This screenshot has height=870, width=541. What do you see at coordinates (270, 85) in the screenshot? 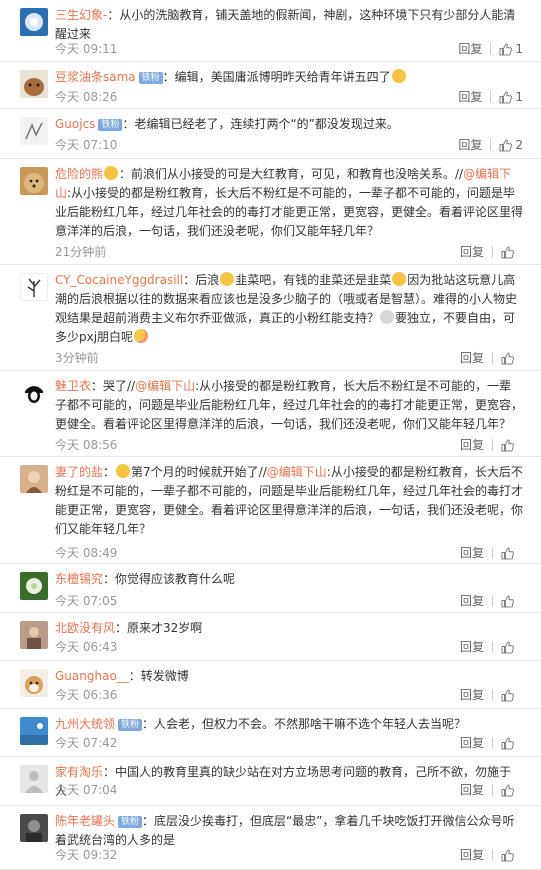
I see `comment-item: 豆浆油条sama 铁粉 ：编辑，美国庸派博明昨天给青年讲五四了 今天 08:26 回复 1` at bounding box center [270, 85].